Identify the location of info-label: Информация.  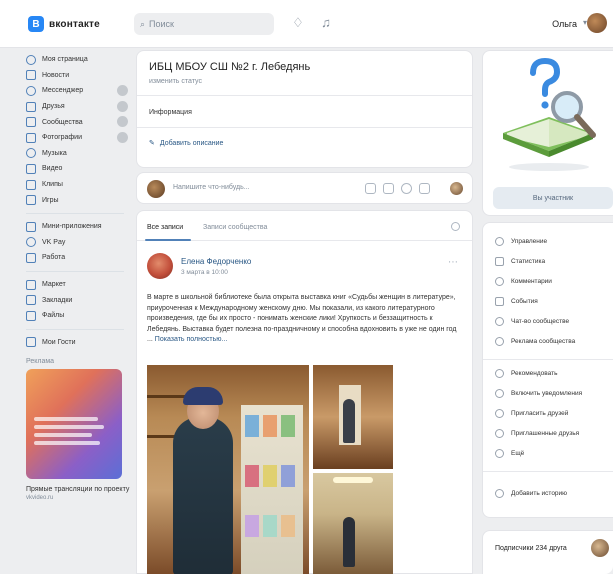
(170, 112).